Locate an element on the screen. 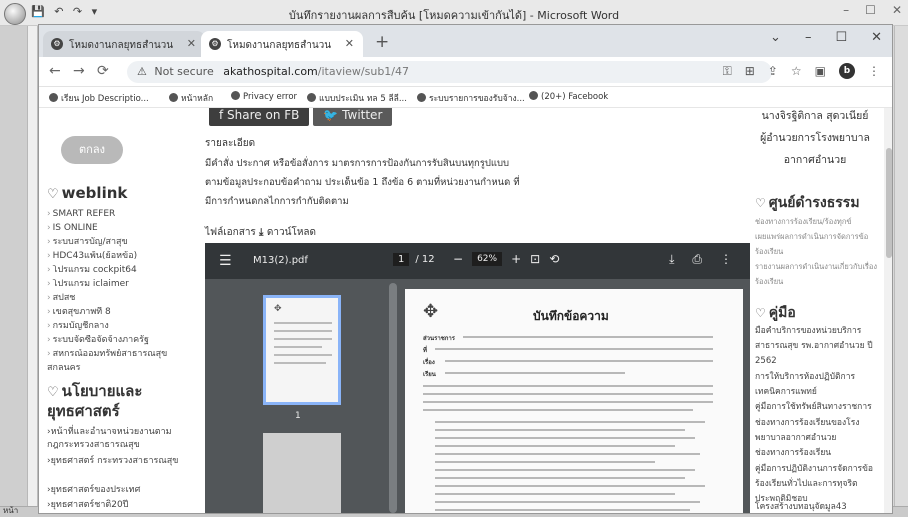 This screenshot has width=908, height=517. manual-item: โครงสร้างบทอนุจัดมูล43 is located at coordinates (817, 506).